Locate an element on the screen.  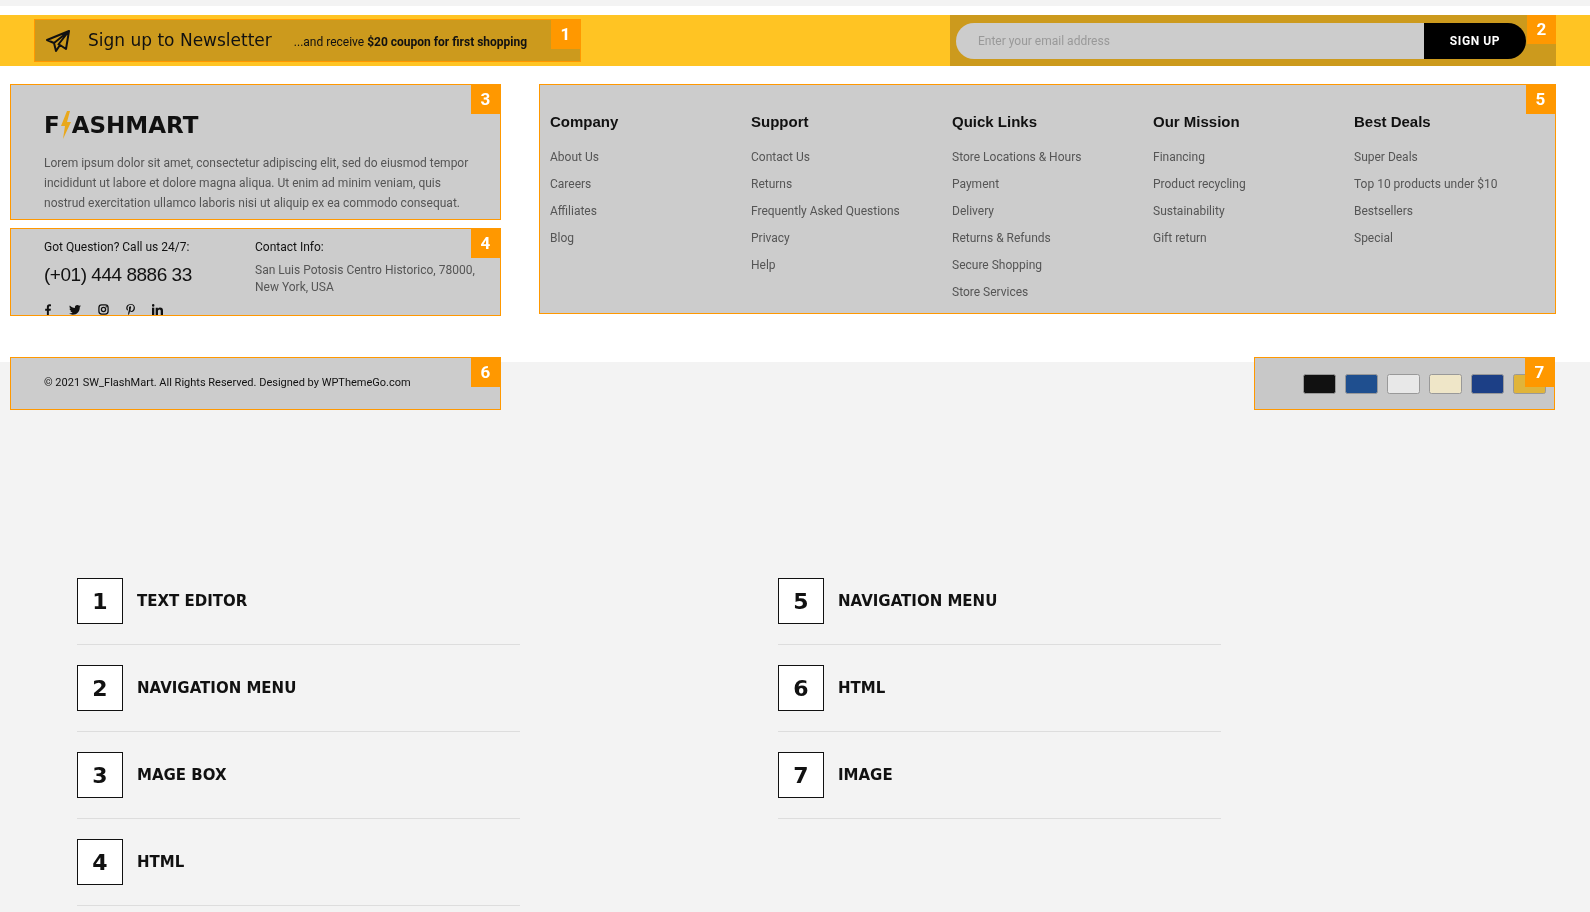
legend-number-box: 5 is located at coordinates (801, 601).